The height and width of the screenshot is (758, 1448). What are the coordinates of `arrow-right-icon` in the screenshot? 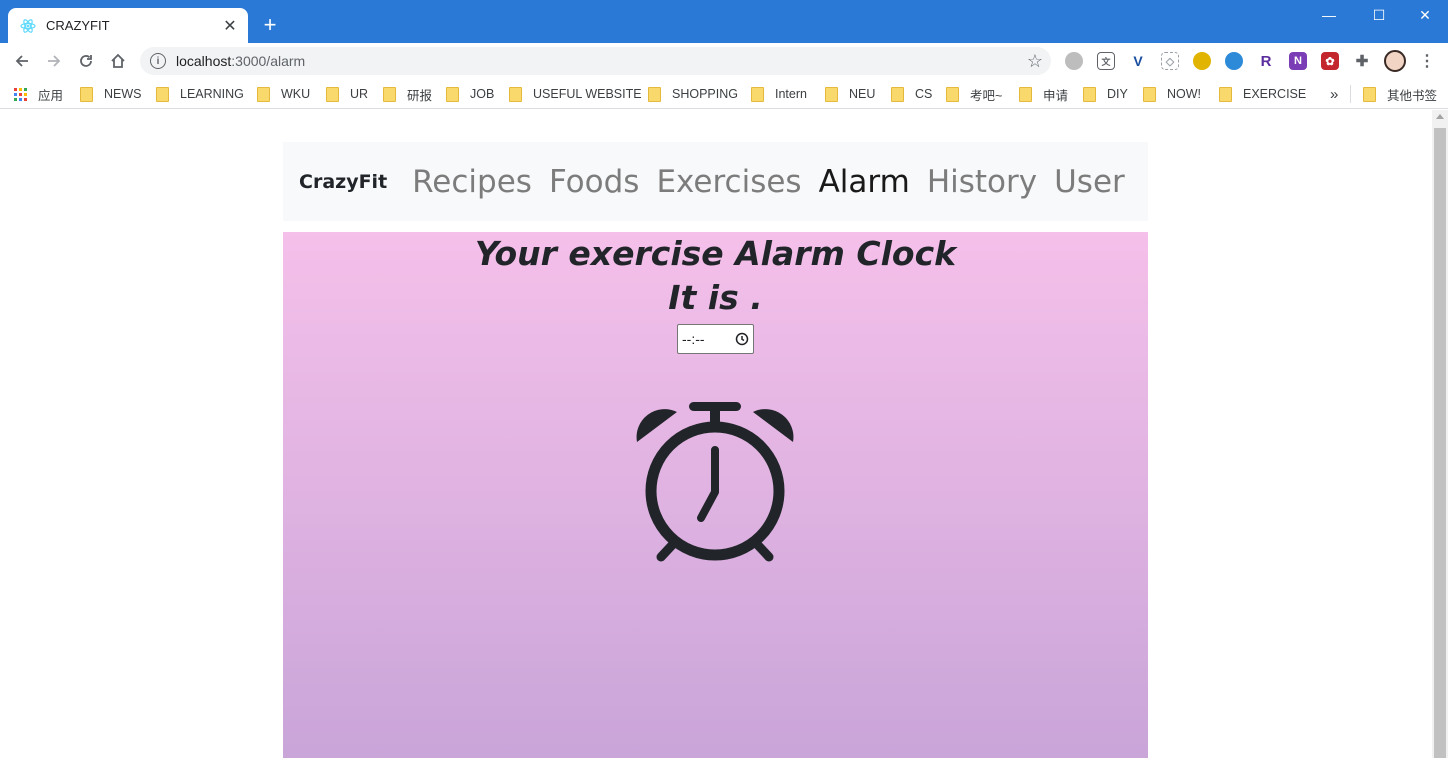 It's located at (54, 61).